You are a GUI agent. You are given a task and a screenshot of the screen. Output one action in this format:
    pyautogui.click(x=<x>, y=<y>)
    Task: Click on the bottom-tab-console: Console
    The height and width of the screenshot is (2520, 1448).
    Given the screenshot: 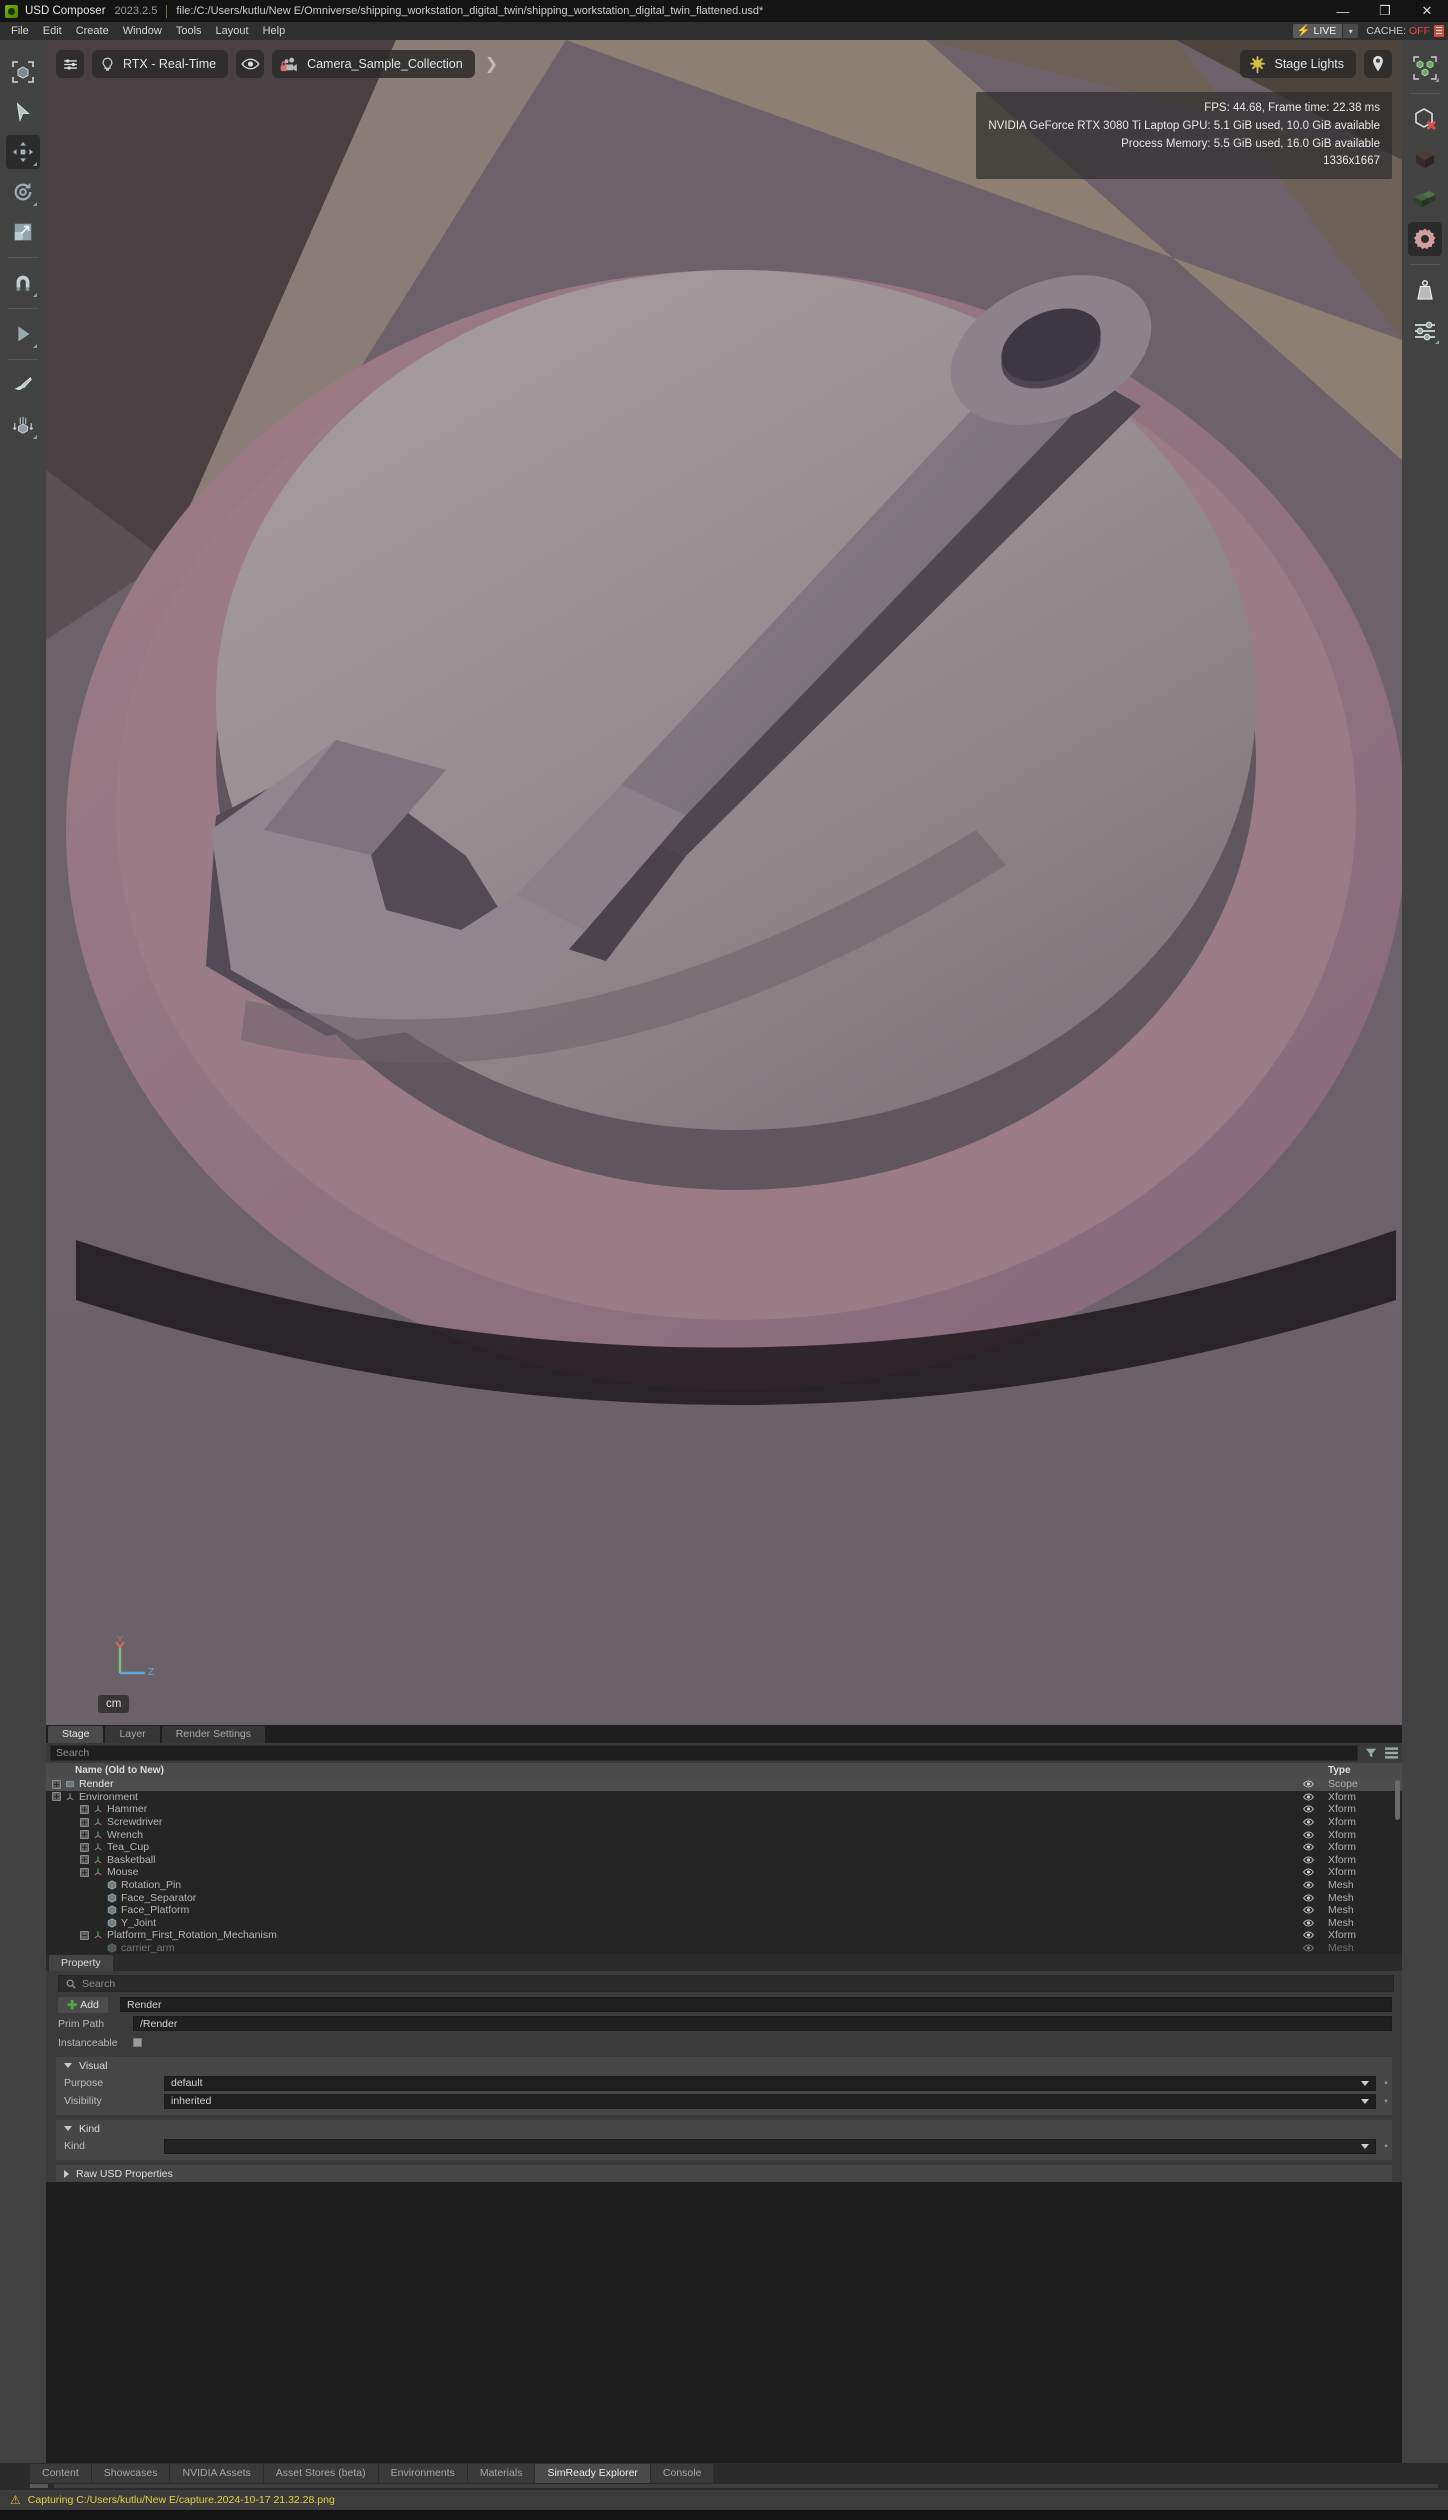 What is the action you would take?
    pyautogui.click(x=682, y=2473)
    